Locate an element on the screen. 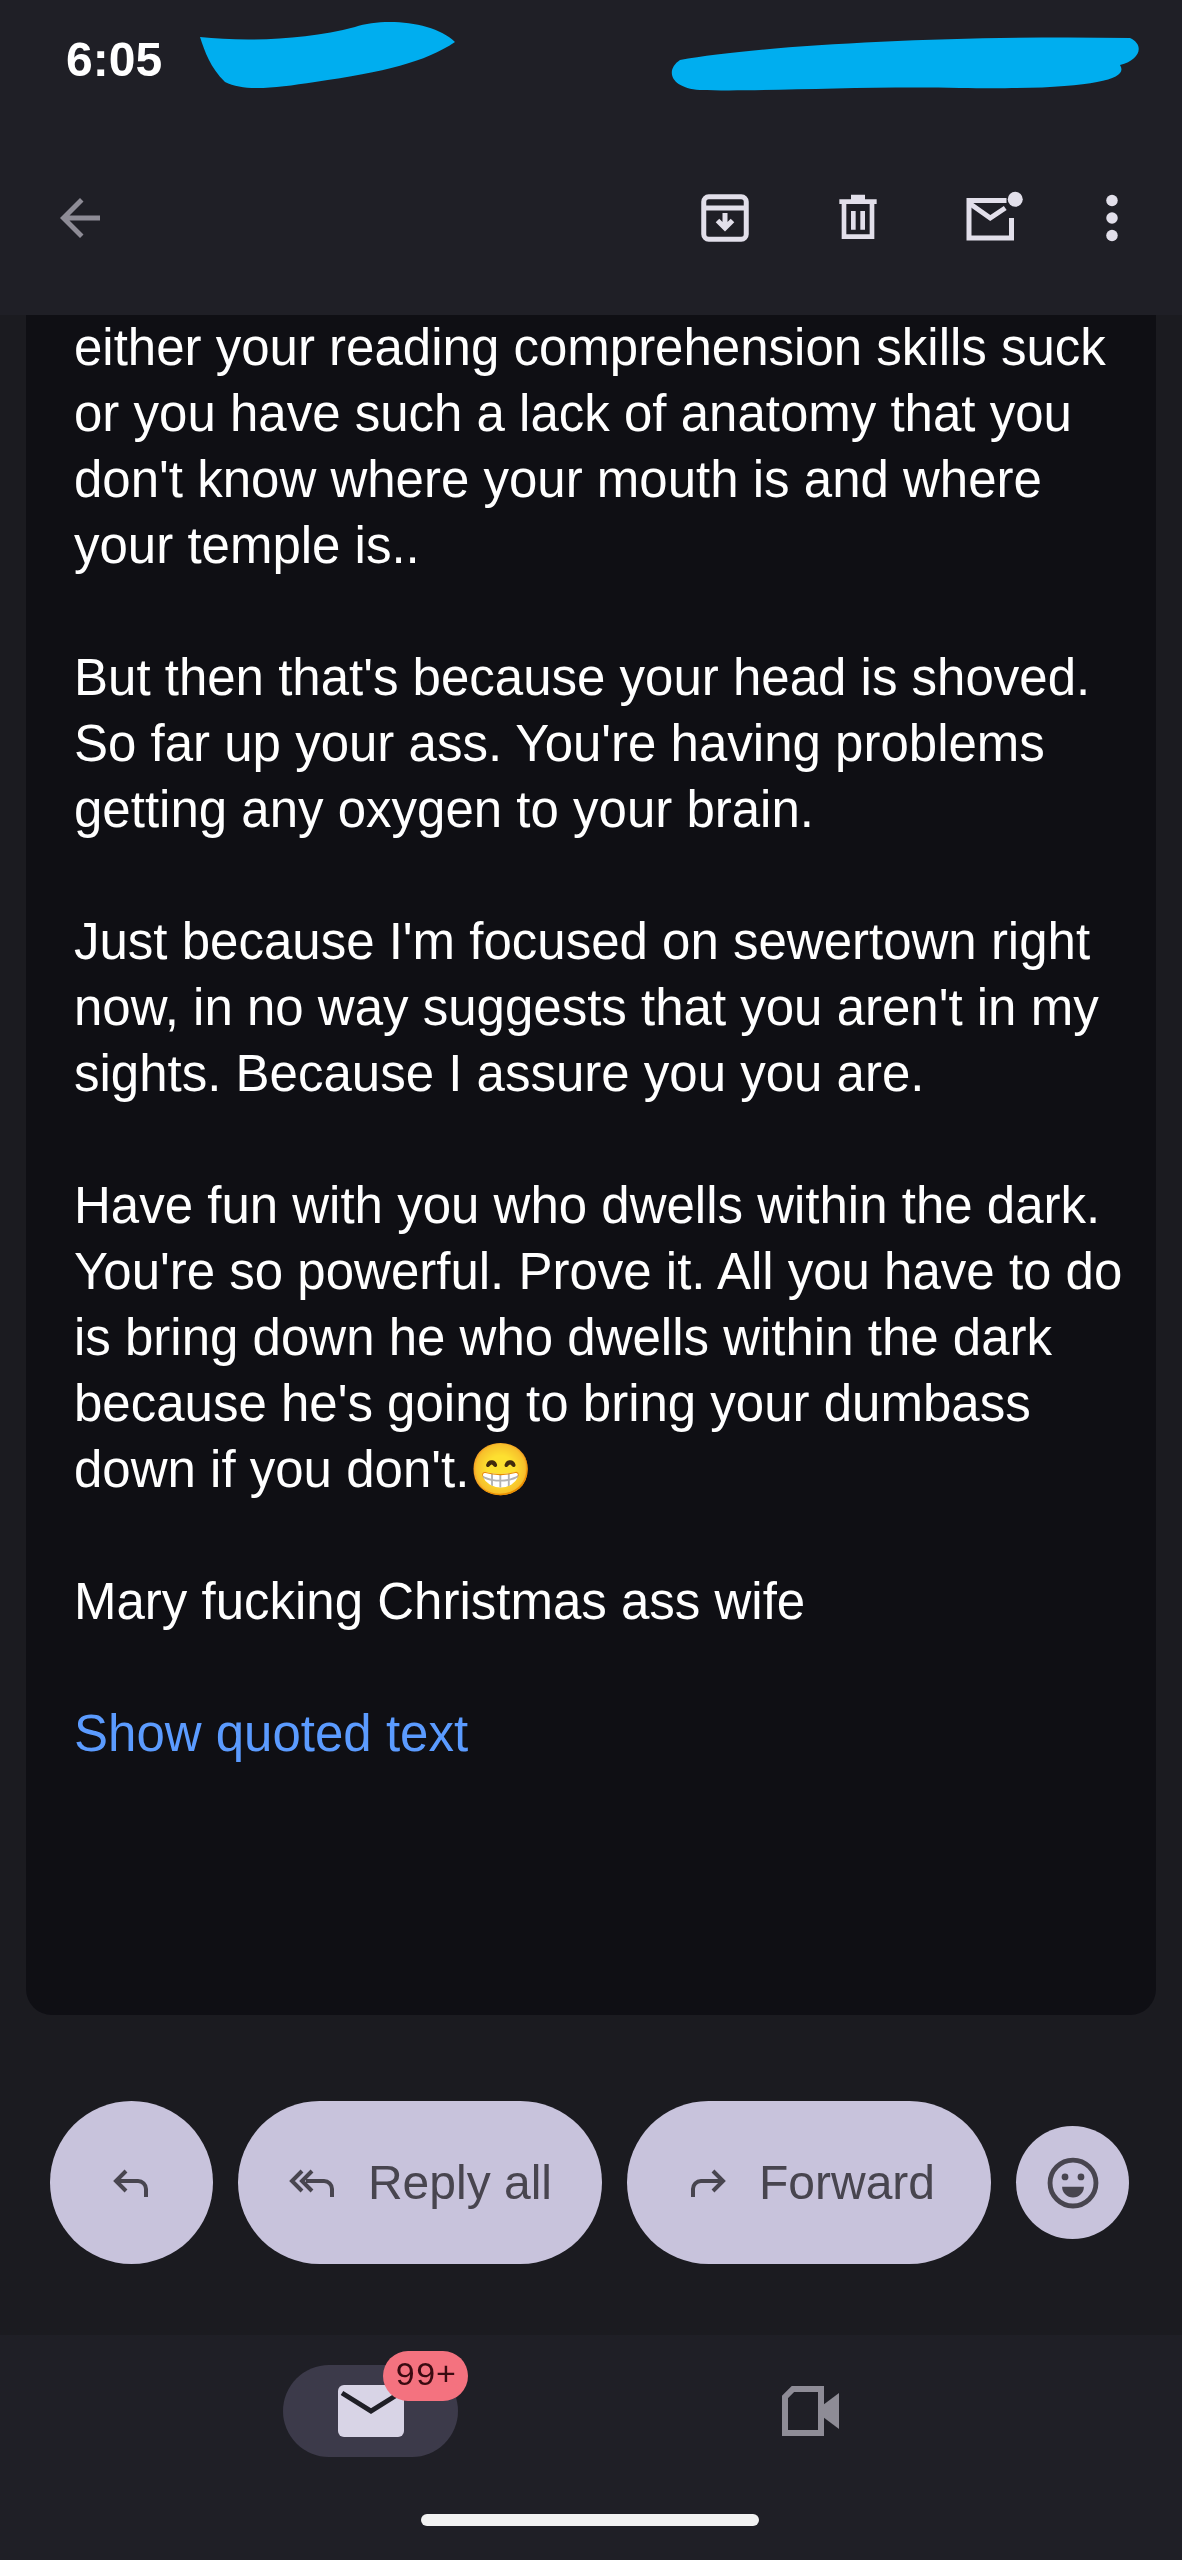 This screenshot has height=2560, width=1182. email-paragraph: either your reading comprehension skills suck or you have such a lack of anatomy that you don't know where your mouth is and where your temple is.. is located at coordinates (590, 447).